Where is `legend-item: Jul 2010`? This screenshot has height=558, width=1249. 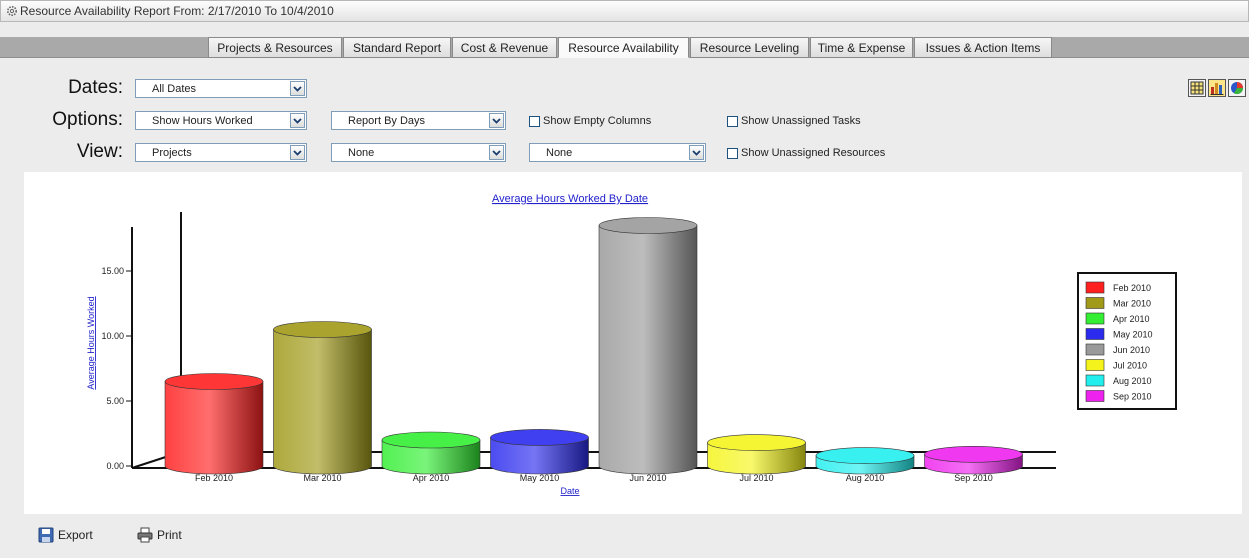
legend-item: Jul 2010 is located at coordinates (1116, 365).